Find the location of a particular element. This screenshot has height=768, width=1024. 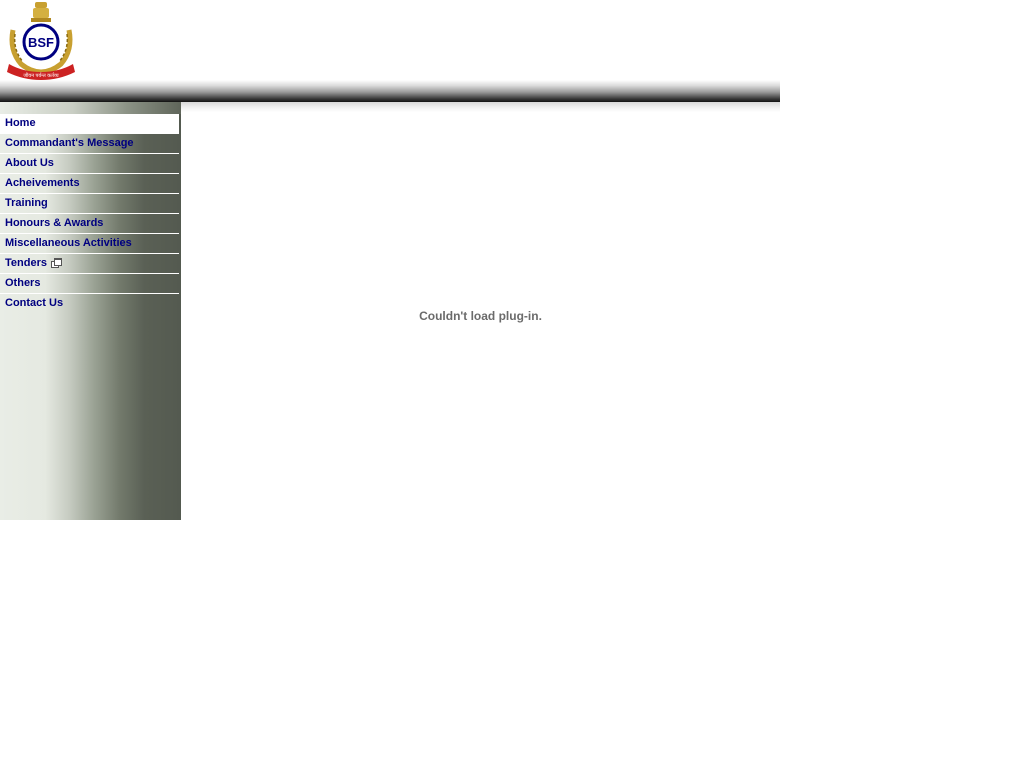

logo-text: BSF is located at coordinates (41, 42).